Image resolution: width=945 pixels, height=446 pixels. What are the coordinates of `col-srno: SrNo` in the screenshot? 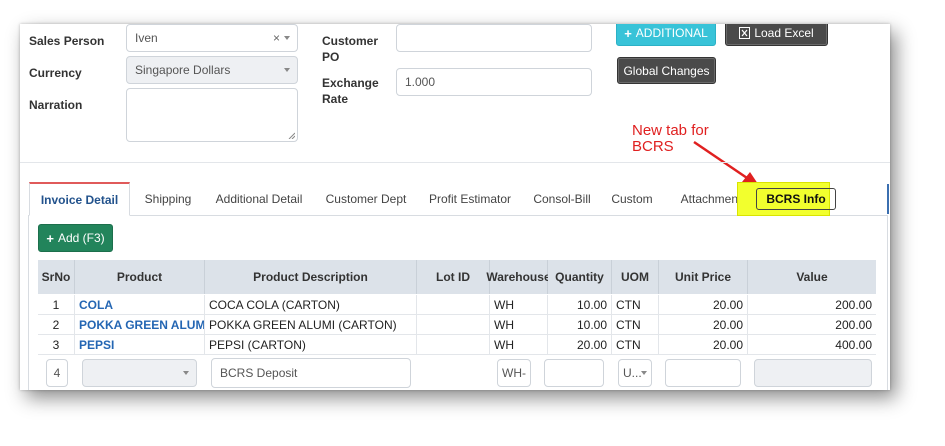 It's located at (56, 277).